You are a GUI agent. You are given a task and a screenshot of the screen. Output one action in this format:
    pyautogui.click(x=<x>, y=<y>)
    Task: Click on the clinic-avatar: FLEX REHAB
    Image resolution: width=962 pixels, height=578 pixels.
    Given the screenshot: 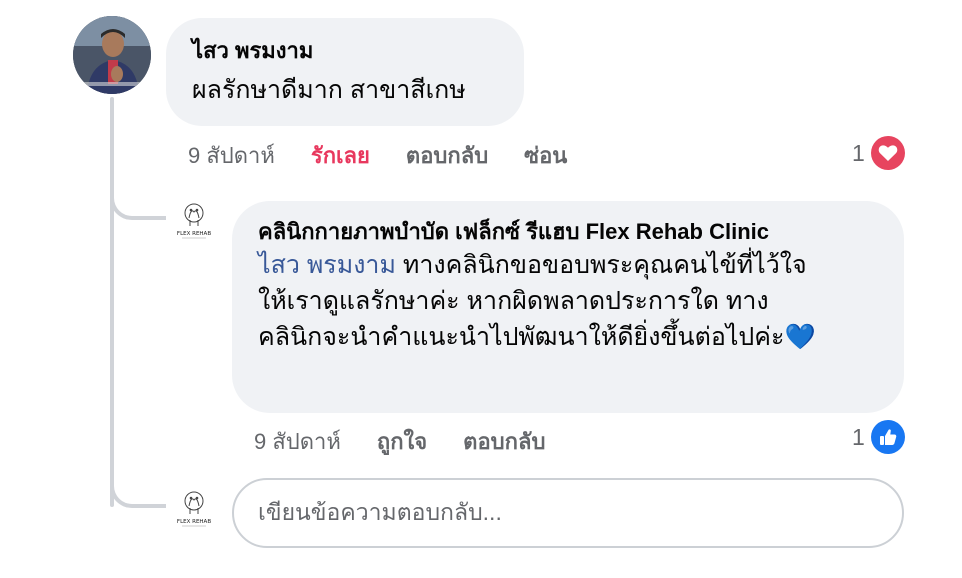 What is the action you would take?
    pyautogui.click(x=194, y=222)
    